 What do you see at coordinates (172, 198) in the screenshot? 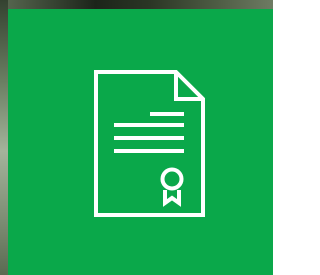
I see `seal-ribbon` at bounding box center [172, 198].